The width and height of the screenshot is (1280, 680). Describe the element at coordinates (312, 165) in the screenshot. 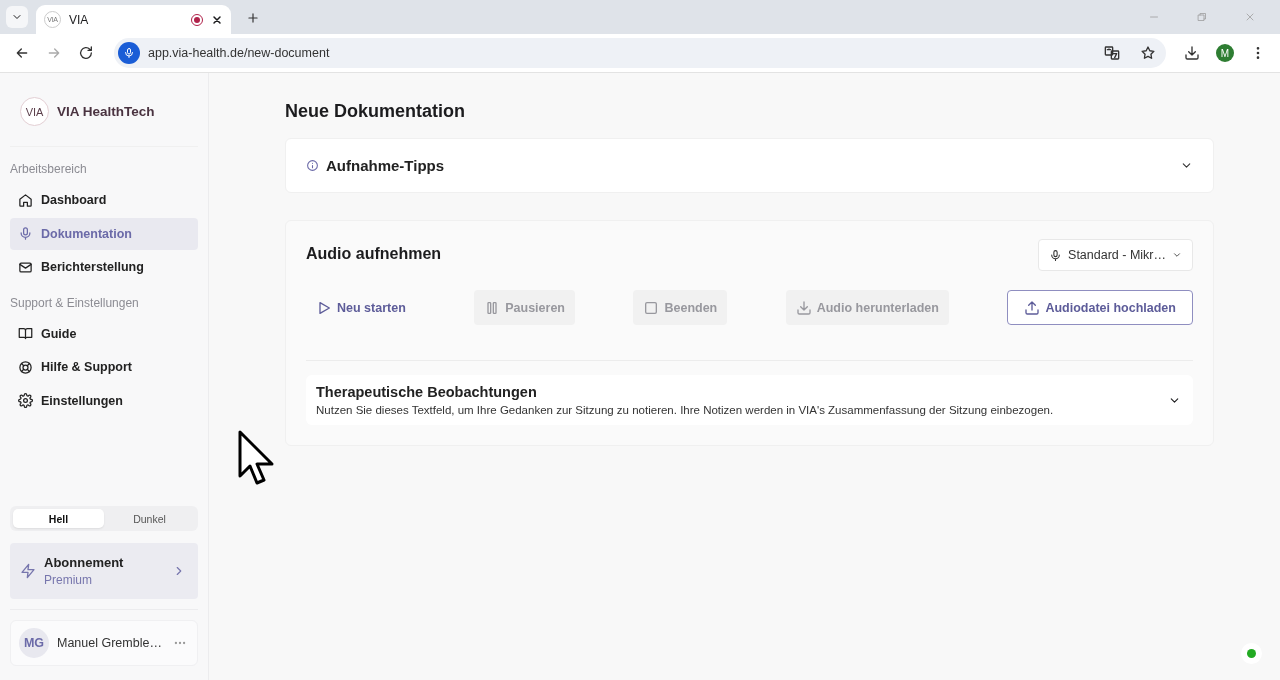

I see `info-icon` at that location.